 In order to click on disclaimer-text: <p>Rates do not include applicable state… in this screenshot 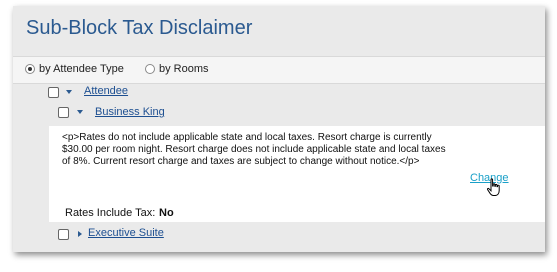, I will do `click(254, 149)`.